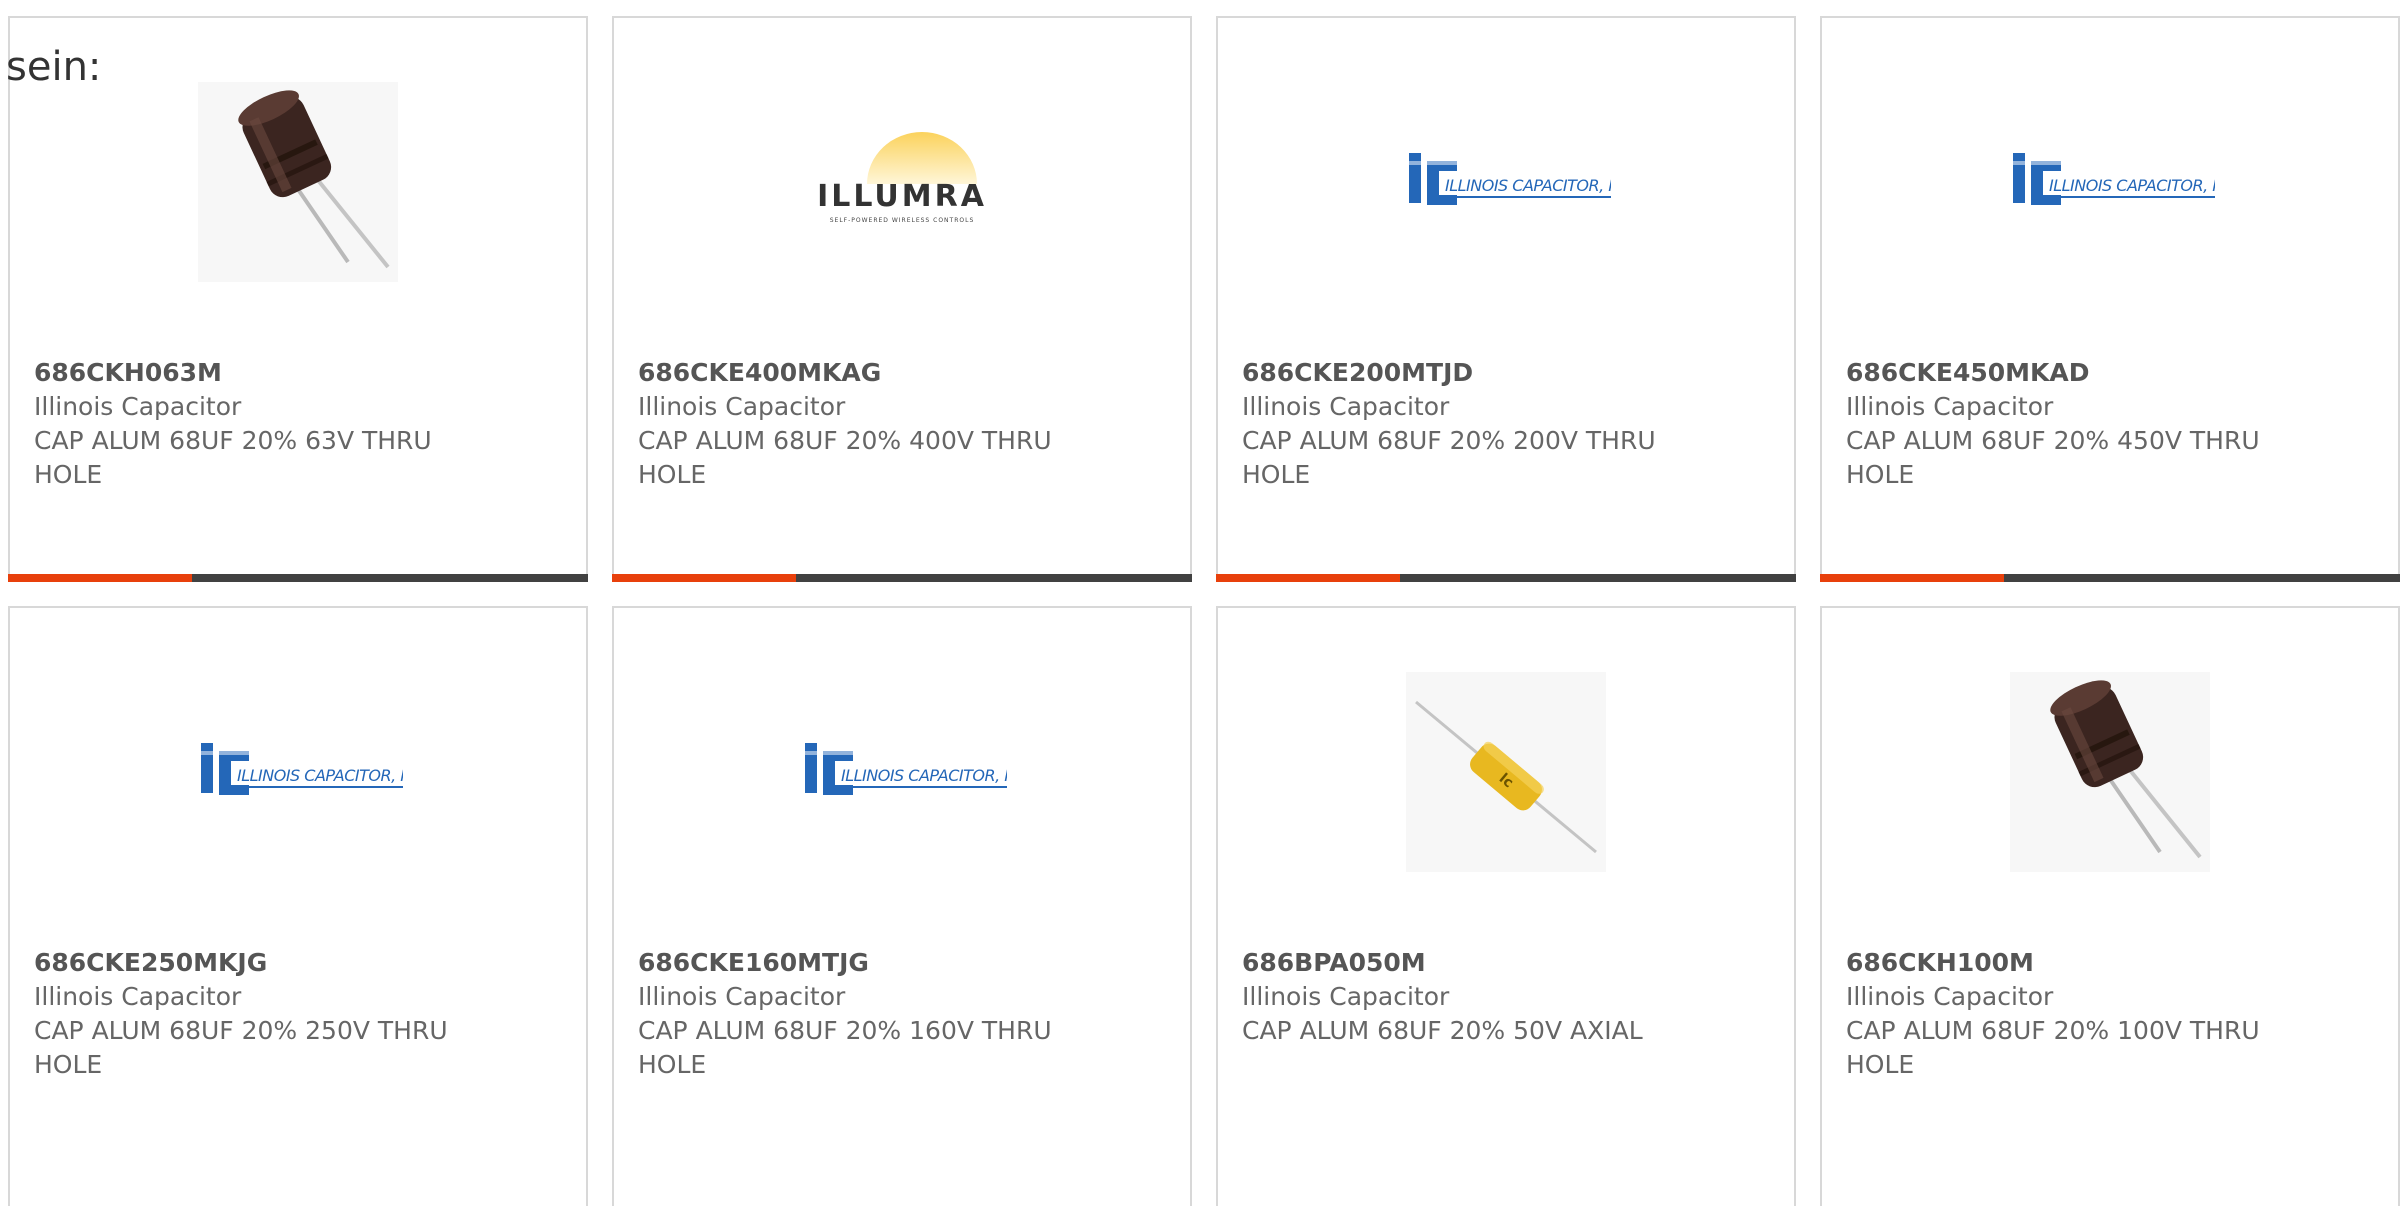  I want to click on axial-capacitor-icon: lc, so click(1506, 772).